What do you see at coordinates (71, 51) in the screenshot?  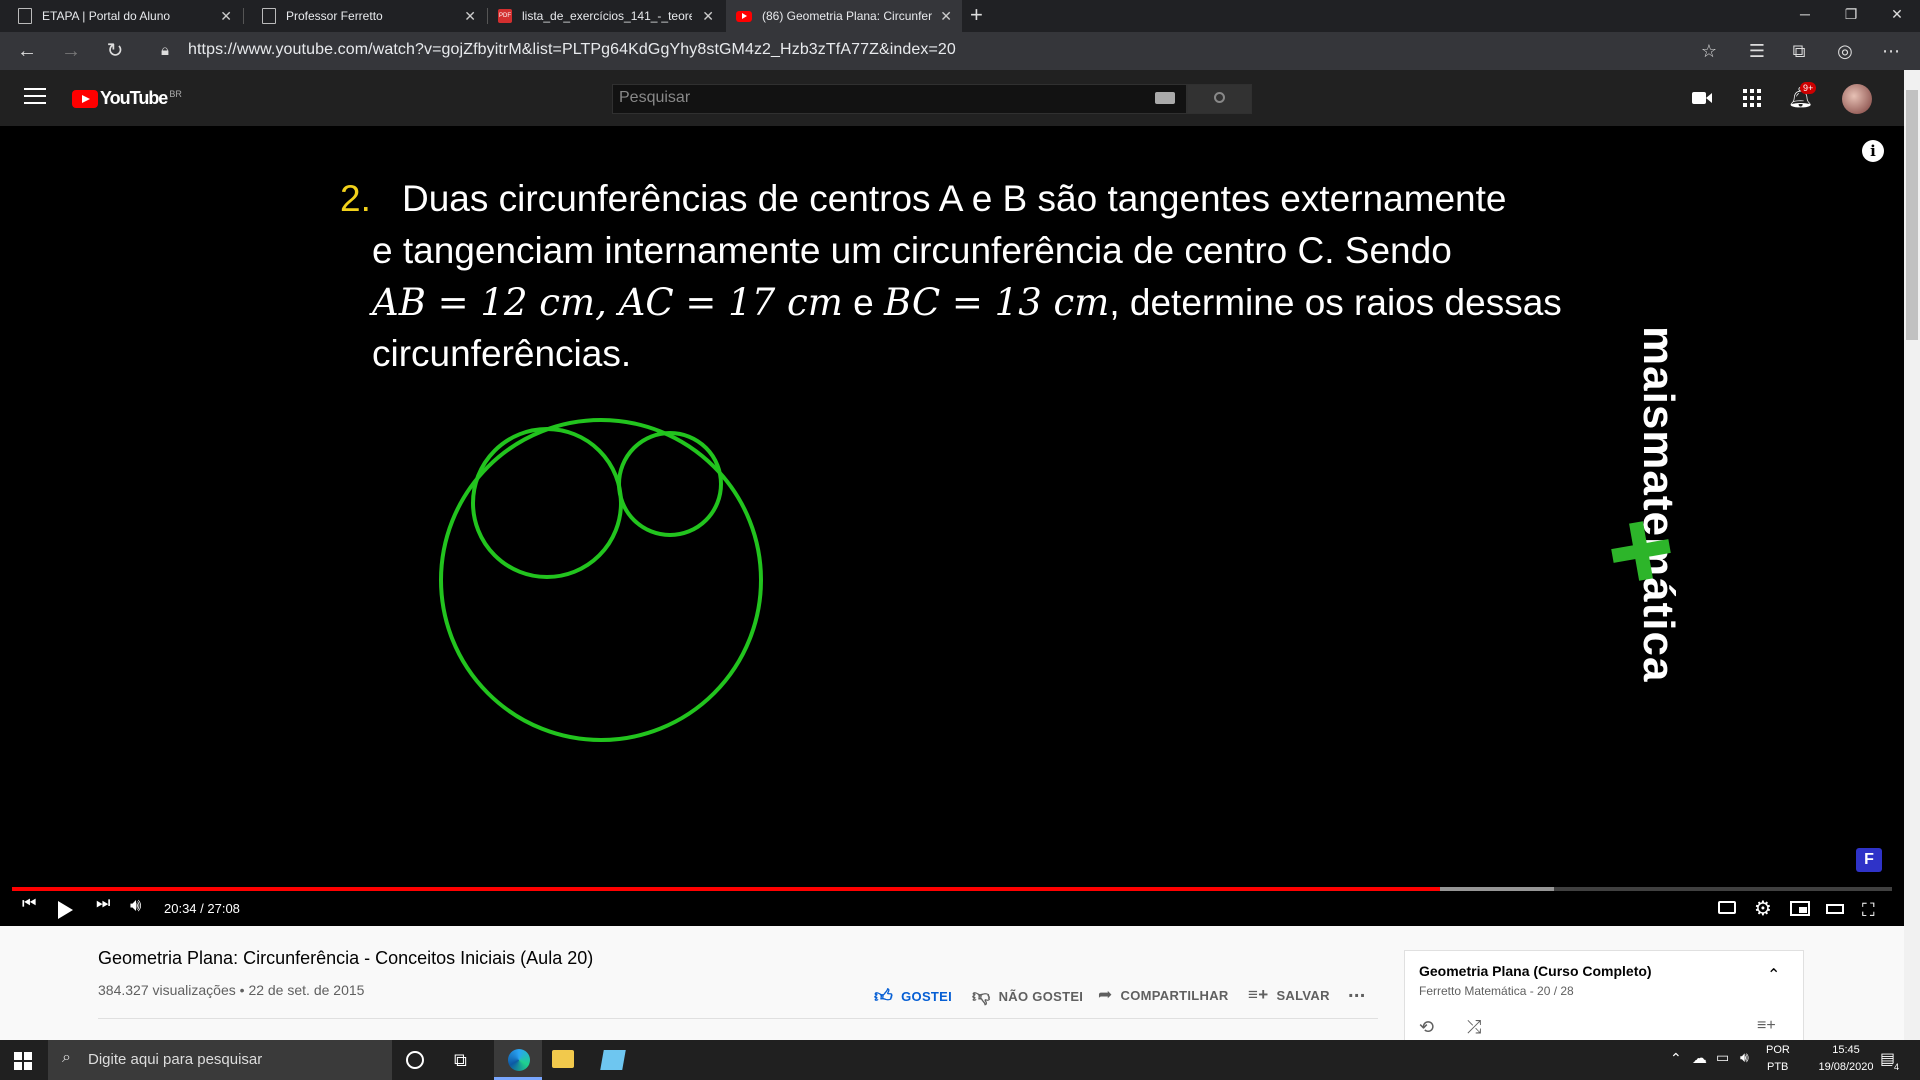 I see `forward-icon: →` at bounding box center [71, 51].